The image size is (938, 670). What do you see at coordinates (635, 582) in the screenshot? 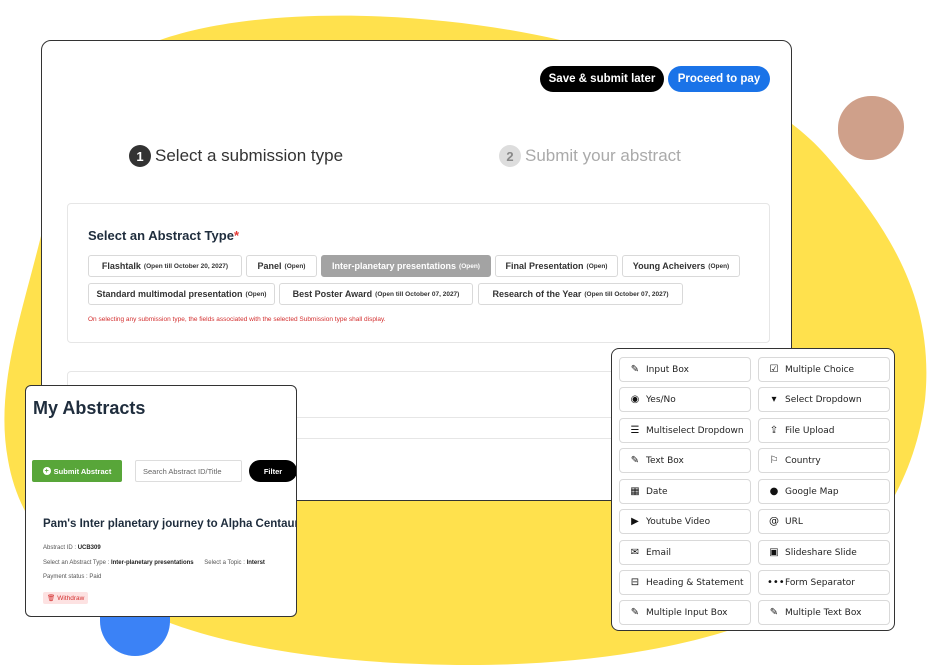
I see `minus-square-icon: ⊟` at bounding box center [635, 582].